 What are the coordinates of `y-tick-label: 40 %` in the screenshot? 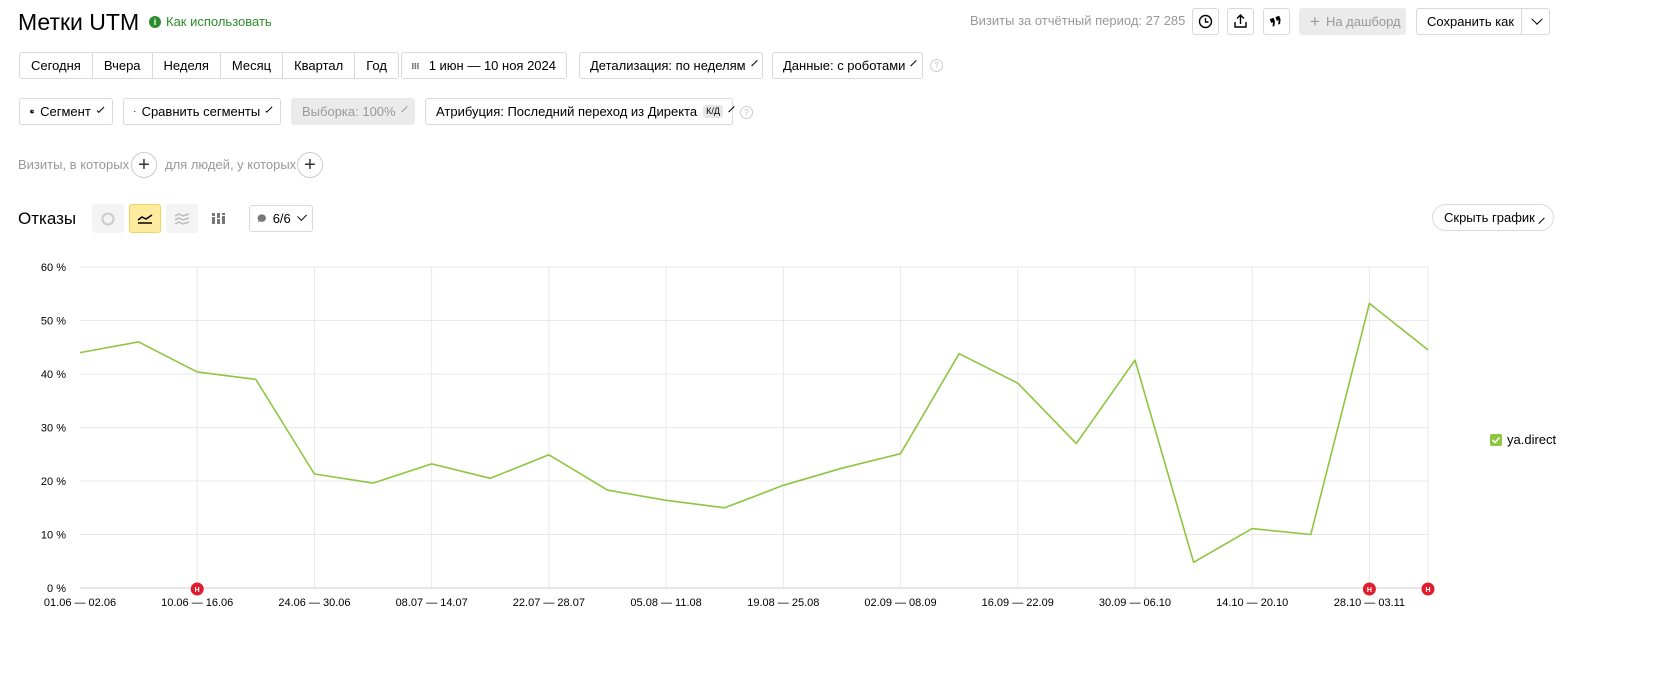 It's located at (53, 375).